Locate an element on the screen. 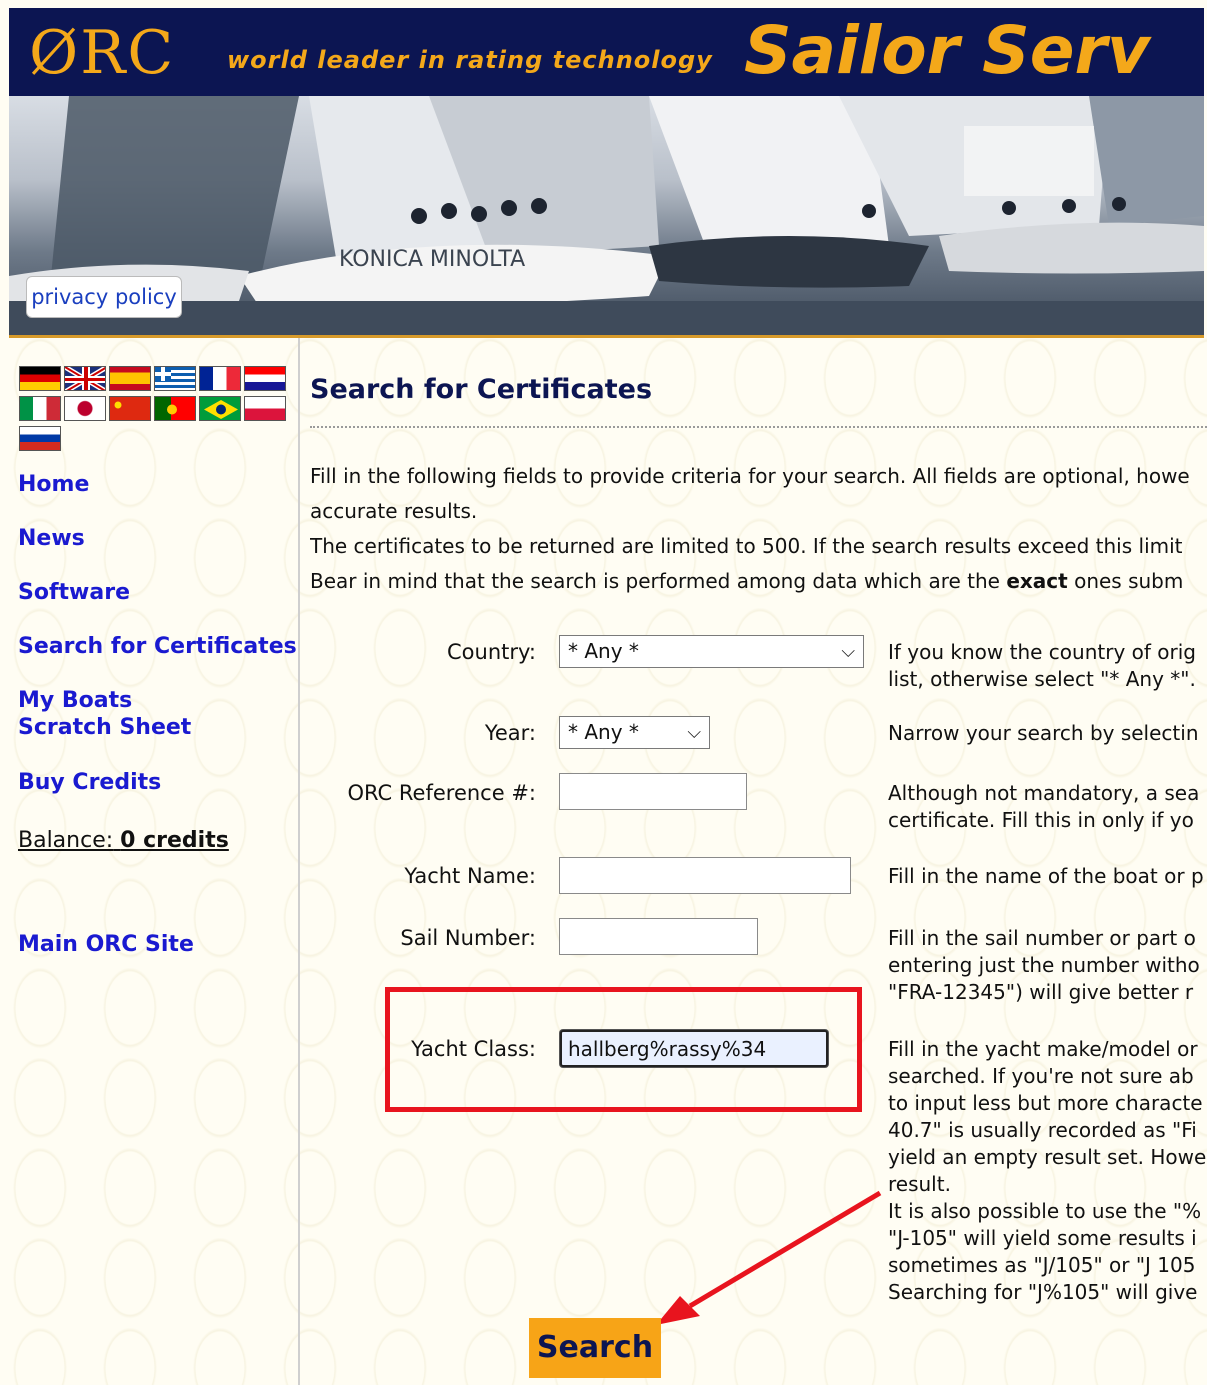 Image resolution: width=1207 pixels, height=1385 pixels. nav-software: Software is located at coordinates (74, 592).